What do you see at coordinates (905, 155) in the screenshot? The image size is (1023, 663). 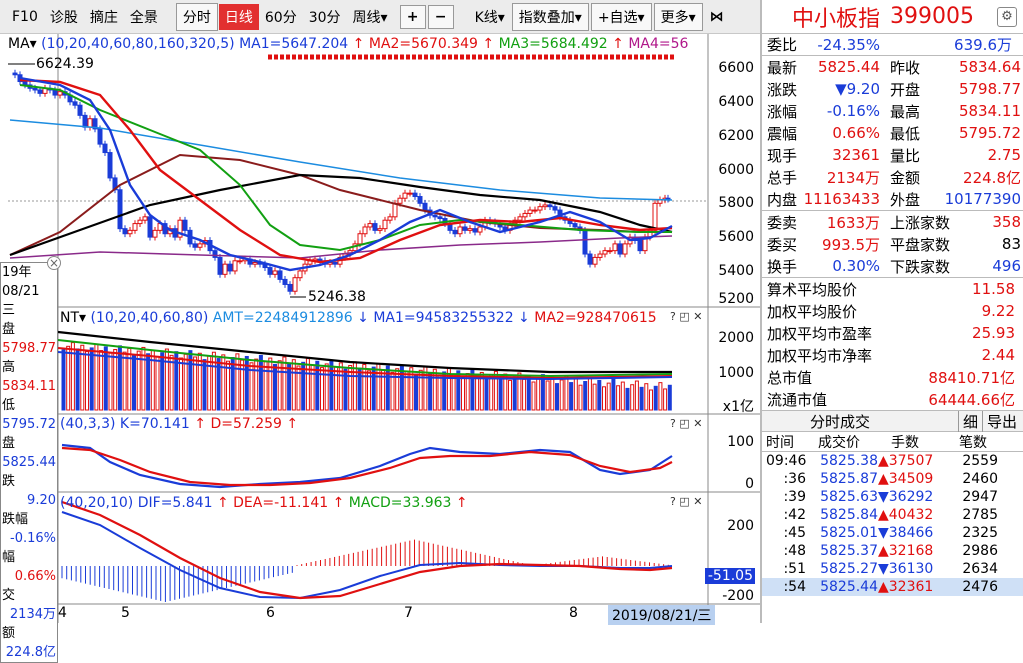 I see `quote-key: 量比` at bounding box center [905, 155].